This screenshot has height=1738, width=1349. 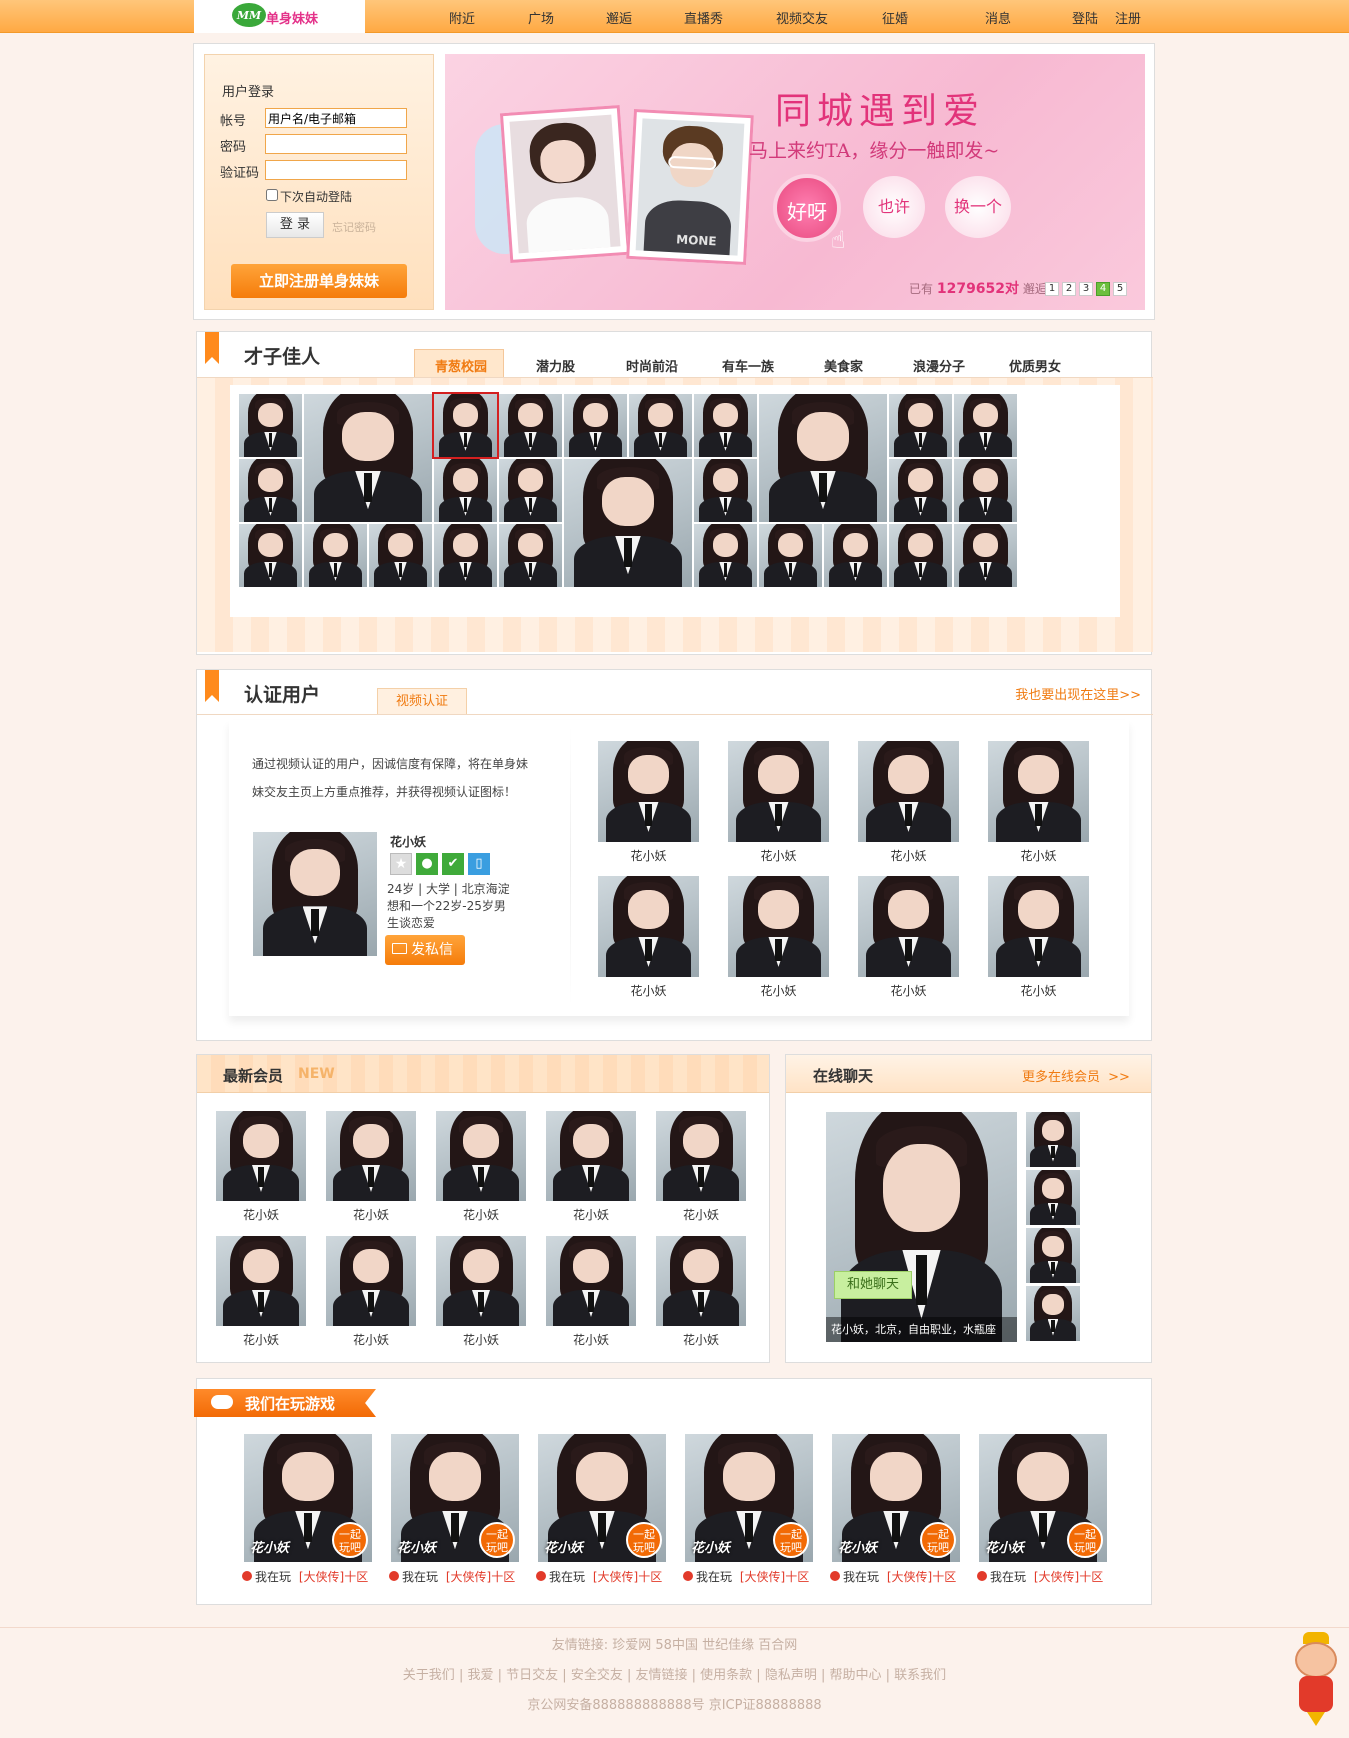 I want to click on footer-link: 隐私声明, so click(x=791, y=1675).